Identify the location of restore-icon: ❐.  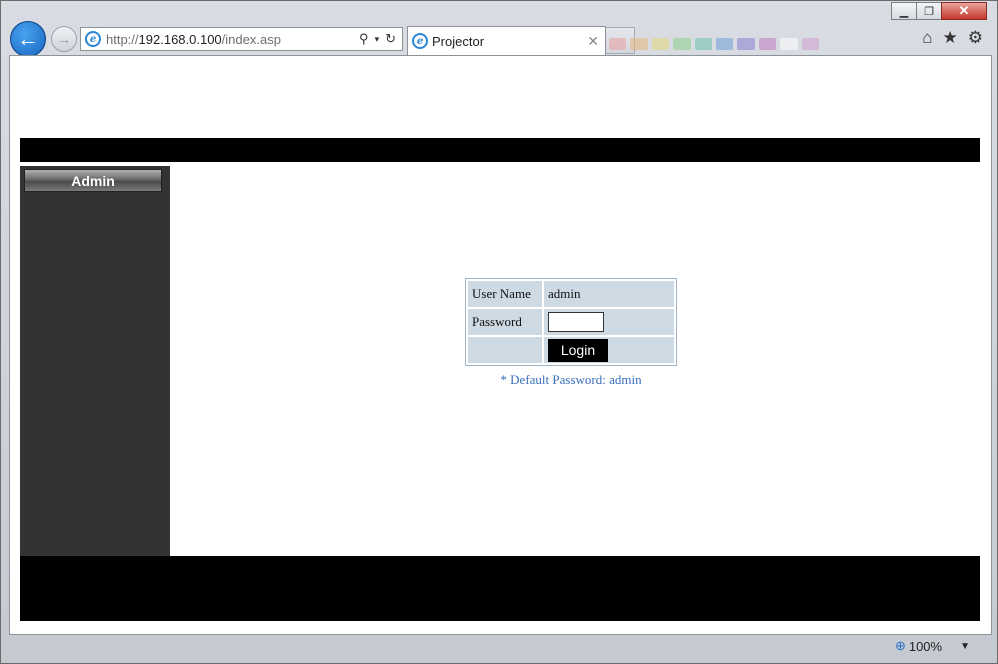
(929, 11).